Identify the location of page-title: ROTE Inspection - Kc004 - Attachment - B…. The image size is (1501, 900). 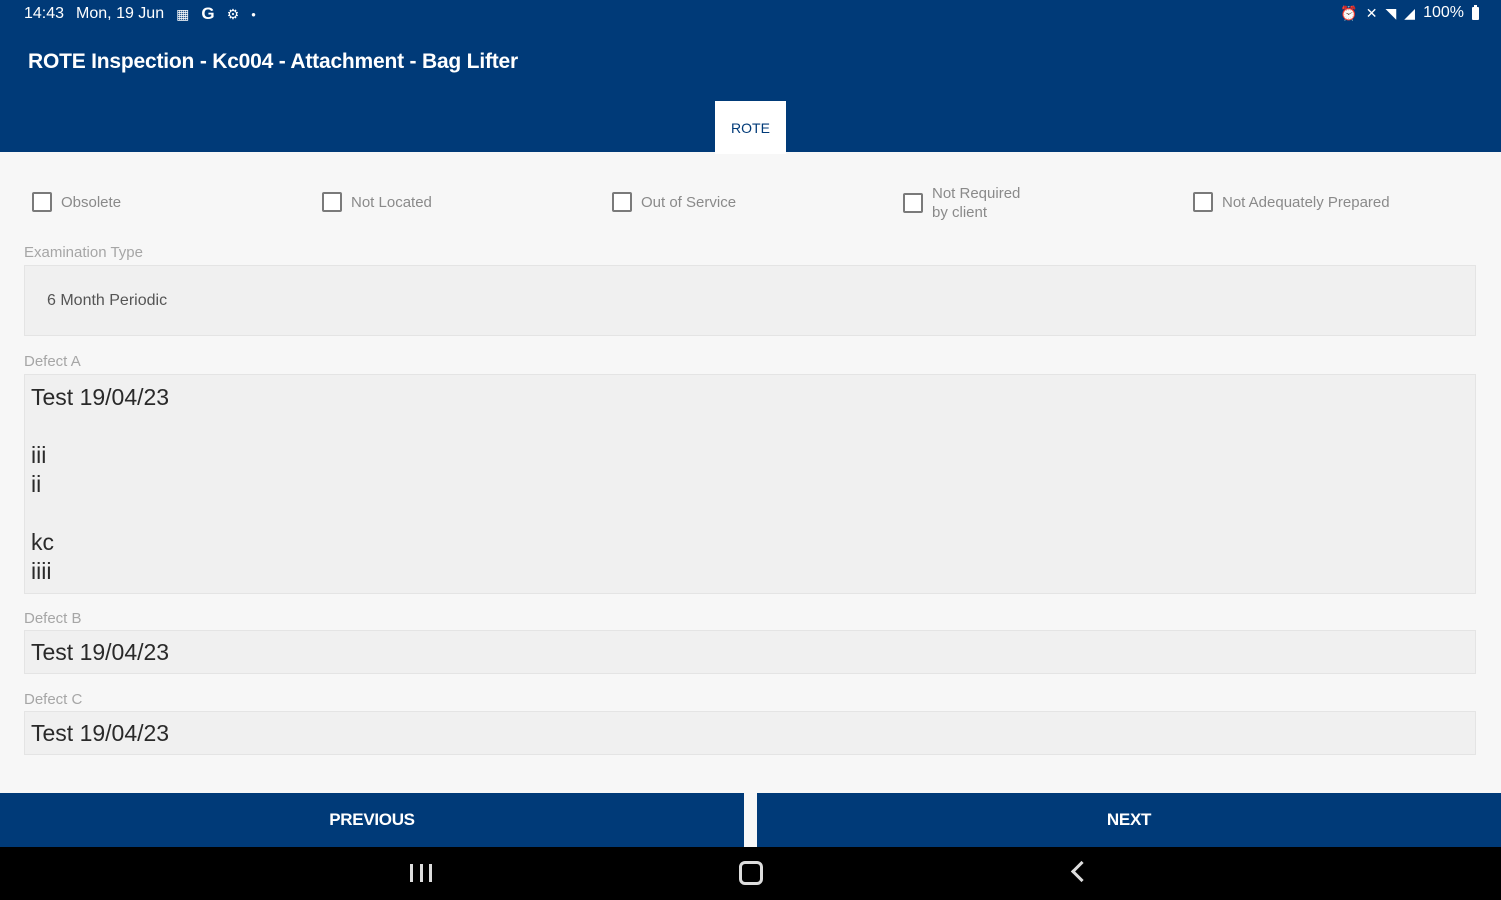
(273, 61).